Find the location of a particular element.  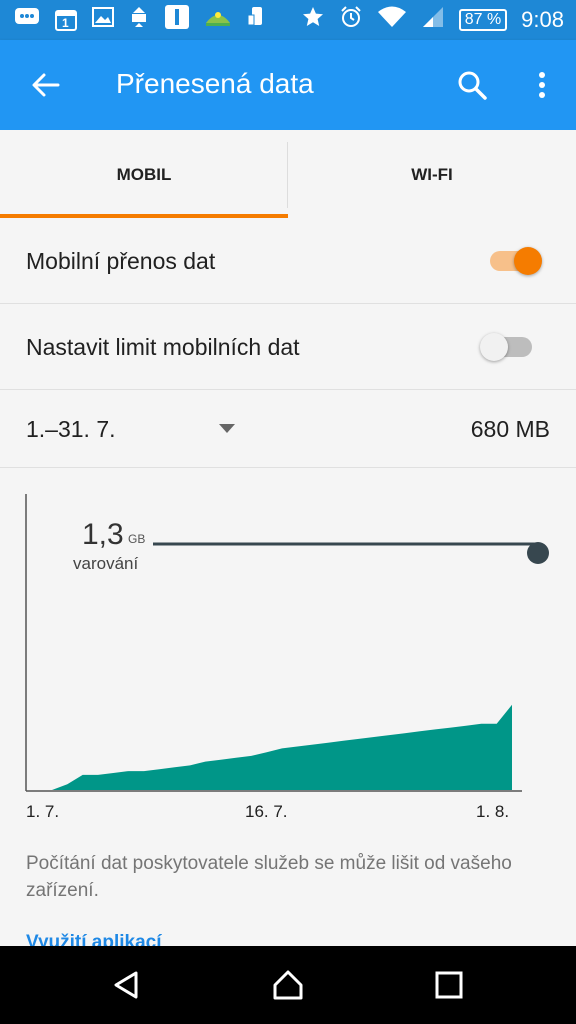

page-title: Přenesená data is located at coordinates (215, 83).